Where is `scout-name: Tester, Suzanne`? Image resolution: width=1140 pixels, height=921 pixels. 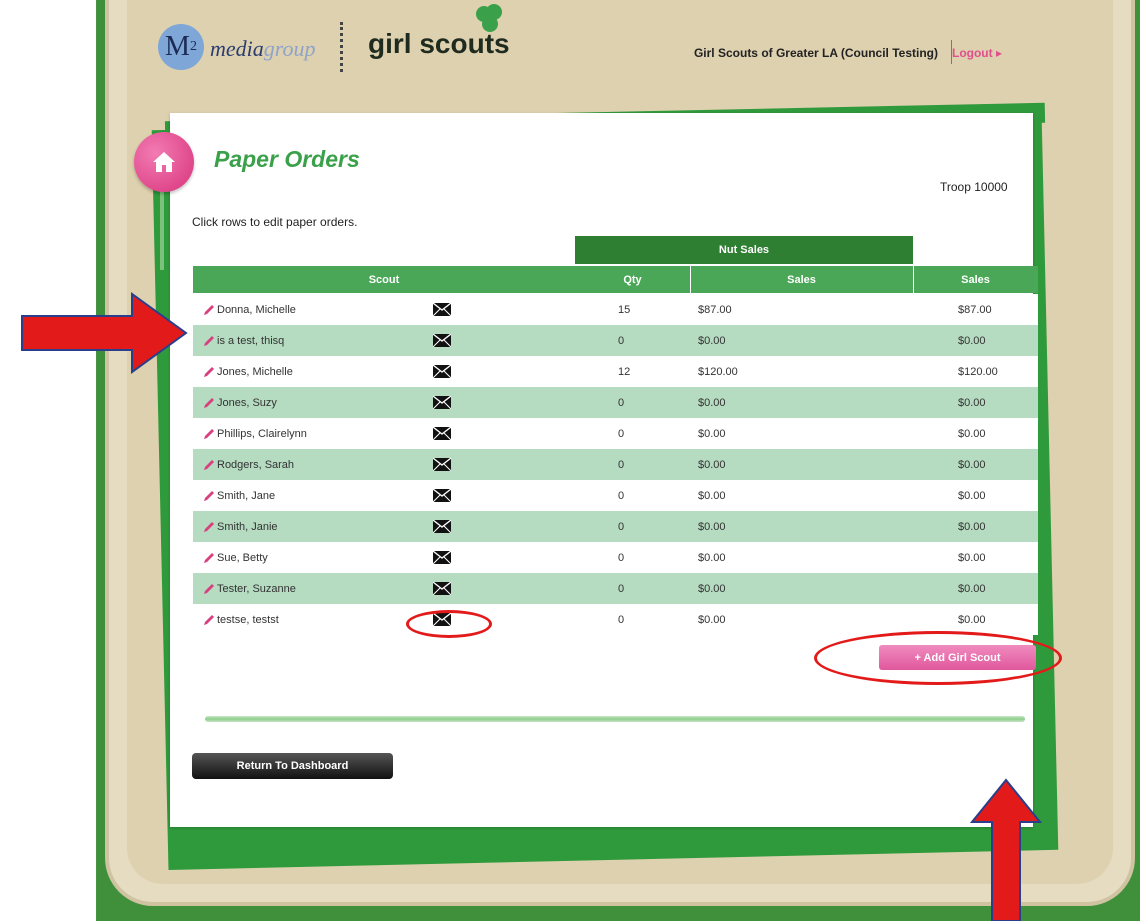 scout-name: Tester, Suzanne is located at coordinates (256, 588).